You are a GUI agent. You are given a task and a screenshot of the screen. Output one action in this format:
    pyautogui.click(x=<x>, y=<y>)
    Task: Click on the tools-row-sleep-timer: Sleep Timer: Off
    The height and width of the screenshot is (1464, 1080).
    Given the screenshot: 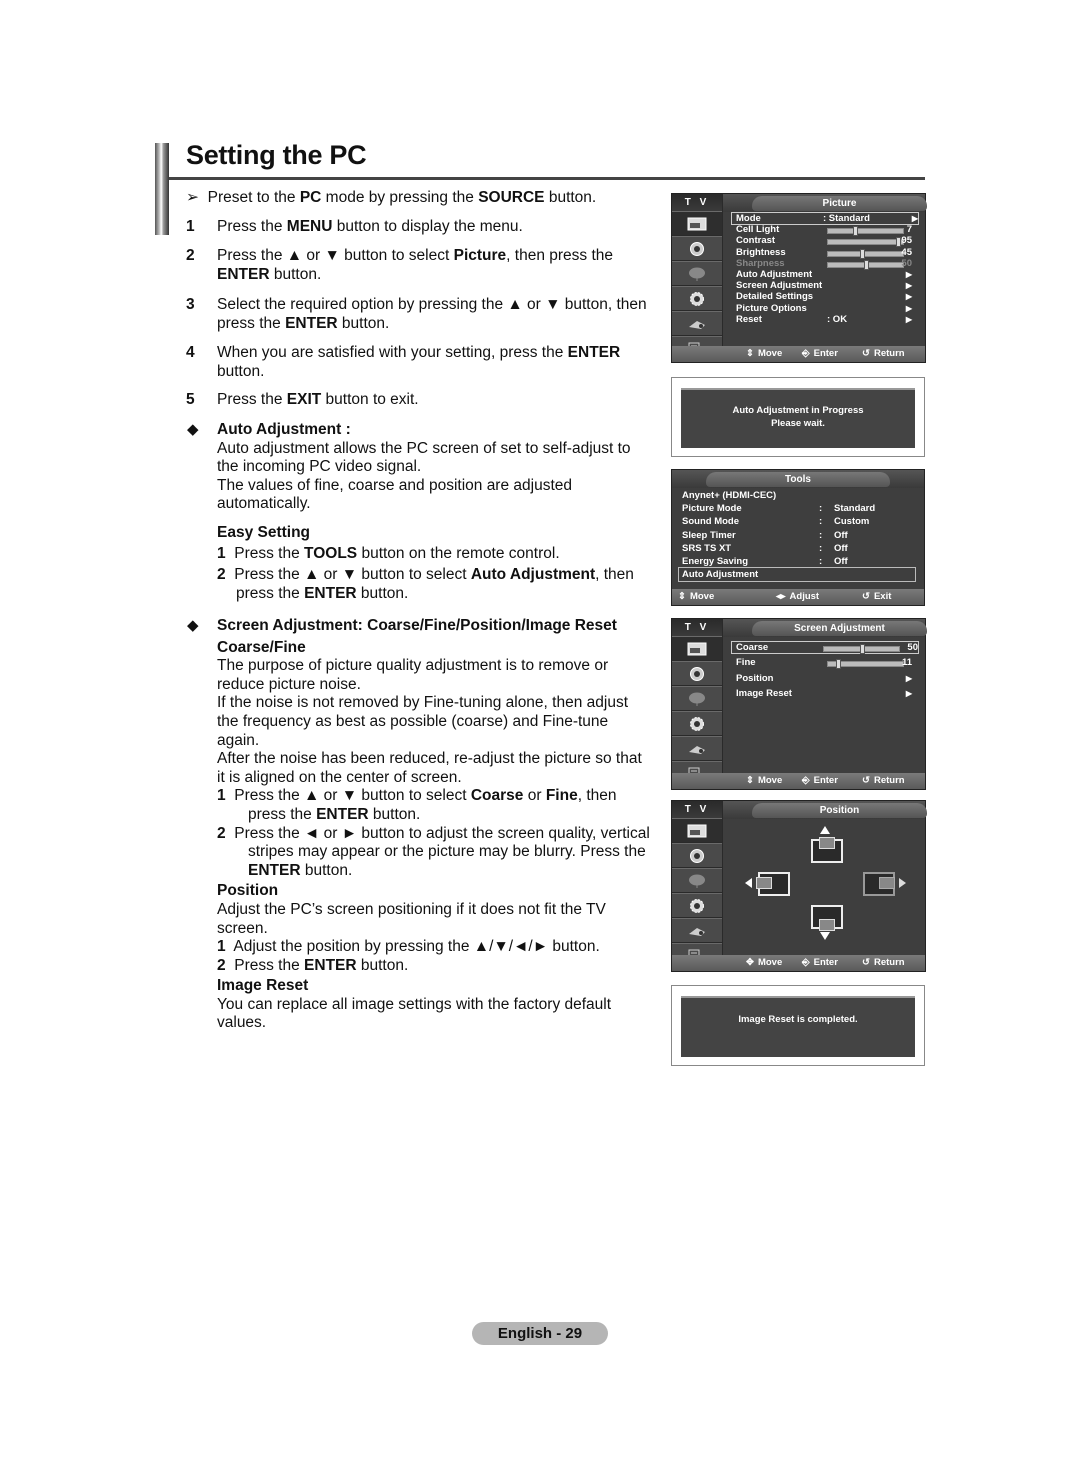 What is the action you would take?
    pyautogui.click(x=797, y=535)
    